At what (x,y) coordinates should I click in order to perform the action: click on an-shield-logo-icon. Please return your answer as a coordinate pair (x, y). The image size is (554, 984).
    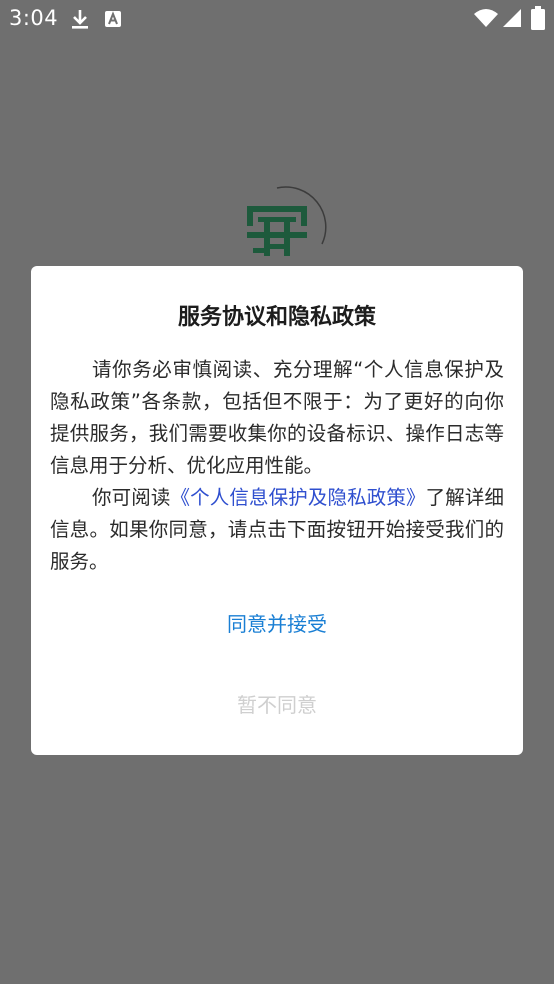
    Looking at the image, I should click on (286, 226).